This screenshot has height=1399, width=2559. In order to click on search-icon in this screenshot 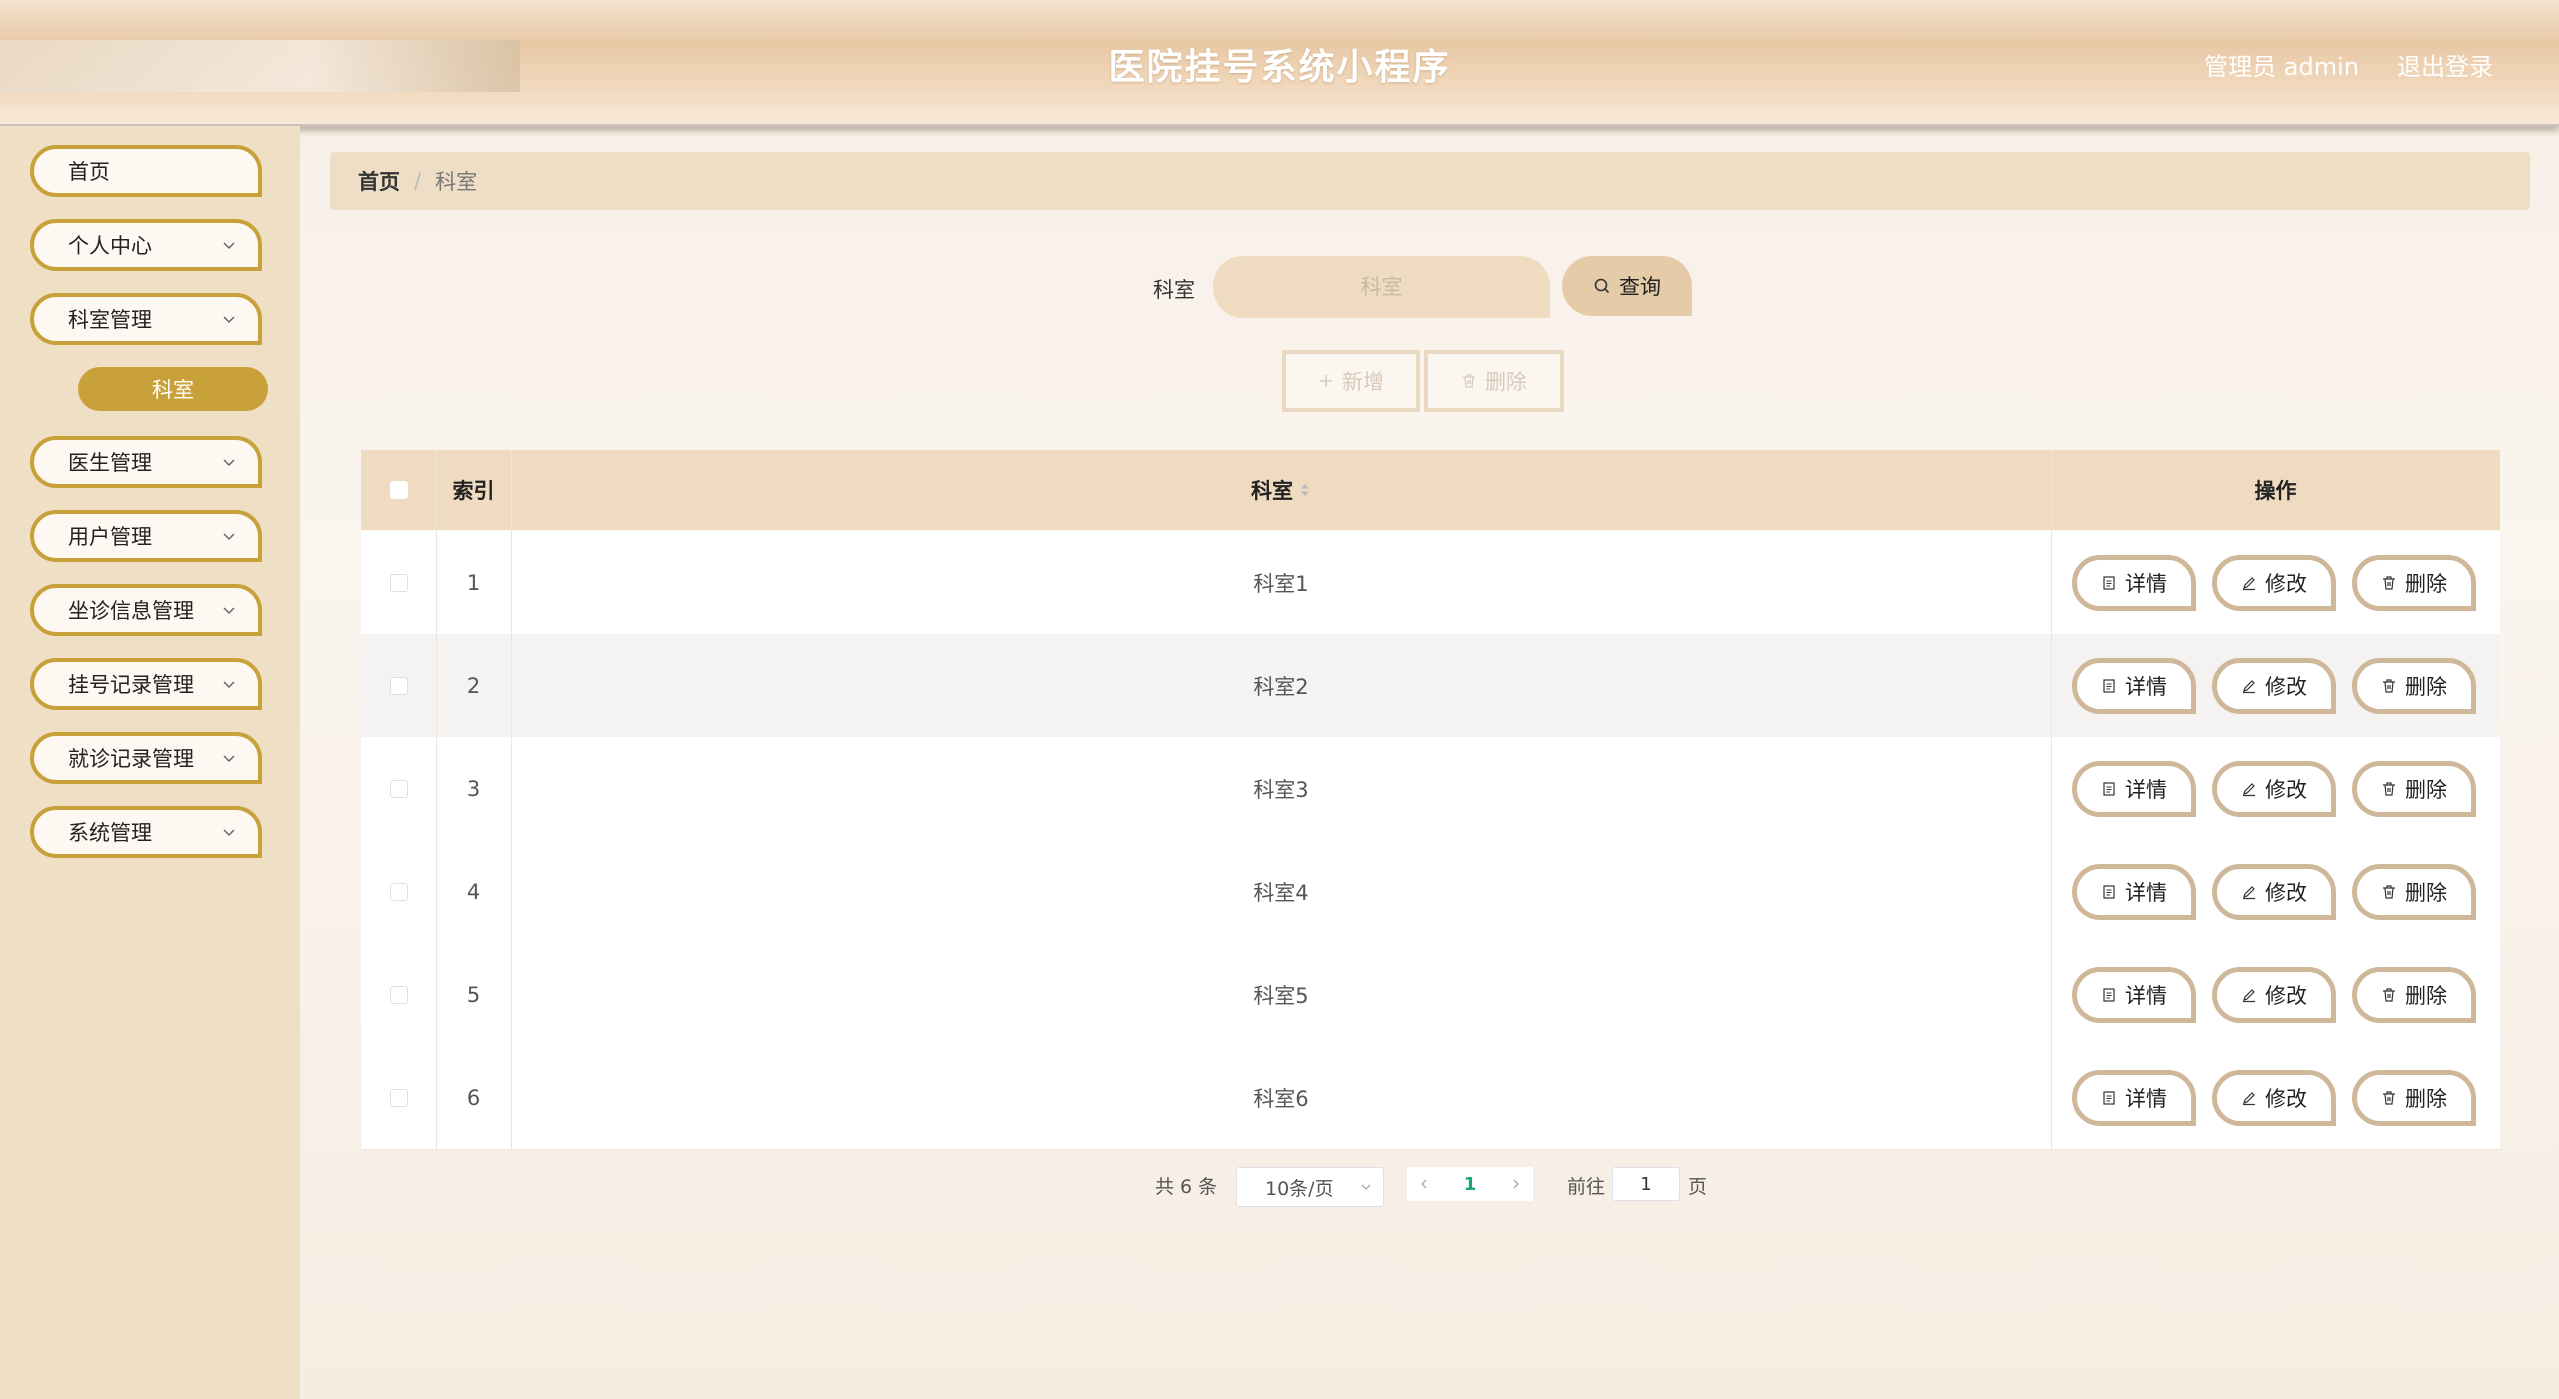, I will do `click(1602, 286)`.